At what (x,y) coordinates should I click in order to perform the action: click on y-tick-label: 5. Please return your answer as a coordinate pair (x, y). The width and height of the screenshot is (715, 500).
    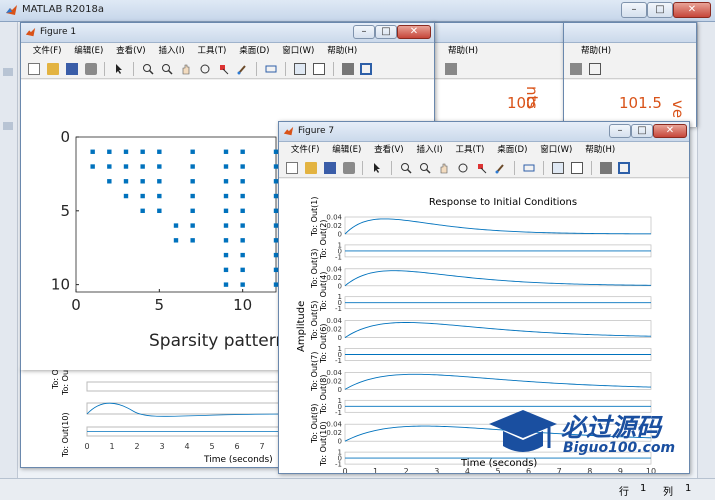
    Looking at the image, I should click on (65, 211).